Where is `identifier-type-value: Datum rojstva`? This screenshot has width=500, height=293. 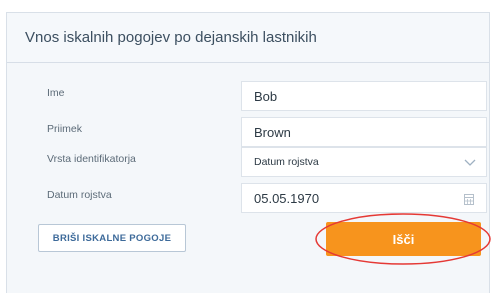 identifier-type-value: Datum rojstva is located at coordinates (286, 162).